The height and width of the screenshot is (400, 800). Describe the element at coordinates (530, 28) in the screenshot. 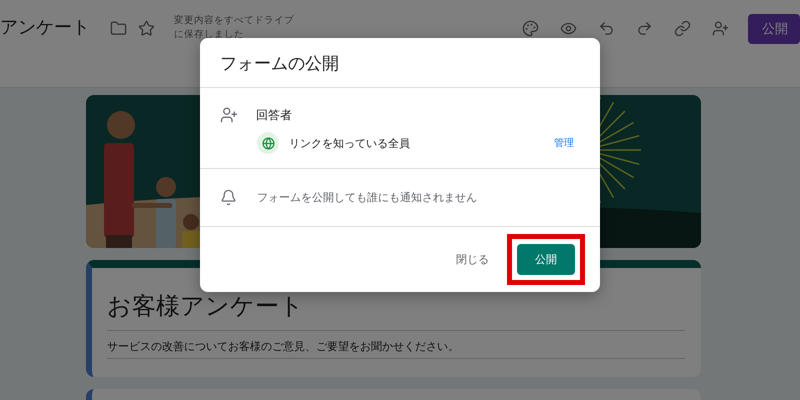

I see `palette-icon` at that location.